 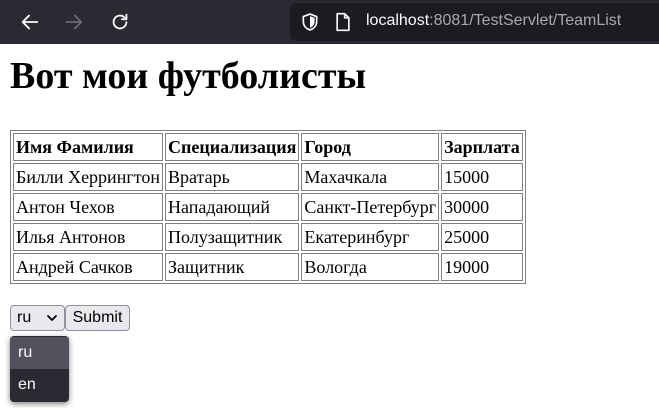 I want to click on reload-button, so click(x=120, y=22).